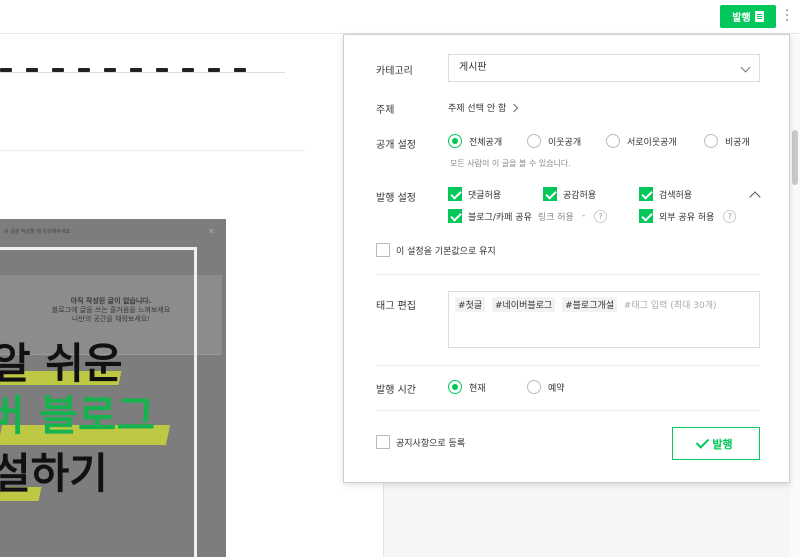 The height and width of the screenshot is (557, 800). I want to click on share-checkbox: 블로그/카페 공유 링크 허용 - ?, so click(528, 216).